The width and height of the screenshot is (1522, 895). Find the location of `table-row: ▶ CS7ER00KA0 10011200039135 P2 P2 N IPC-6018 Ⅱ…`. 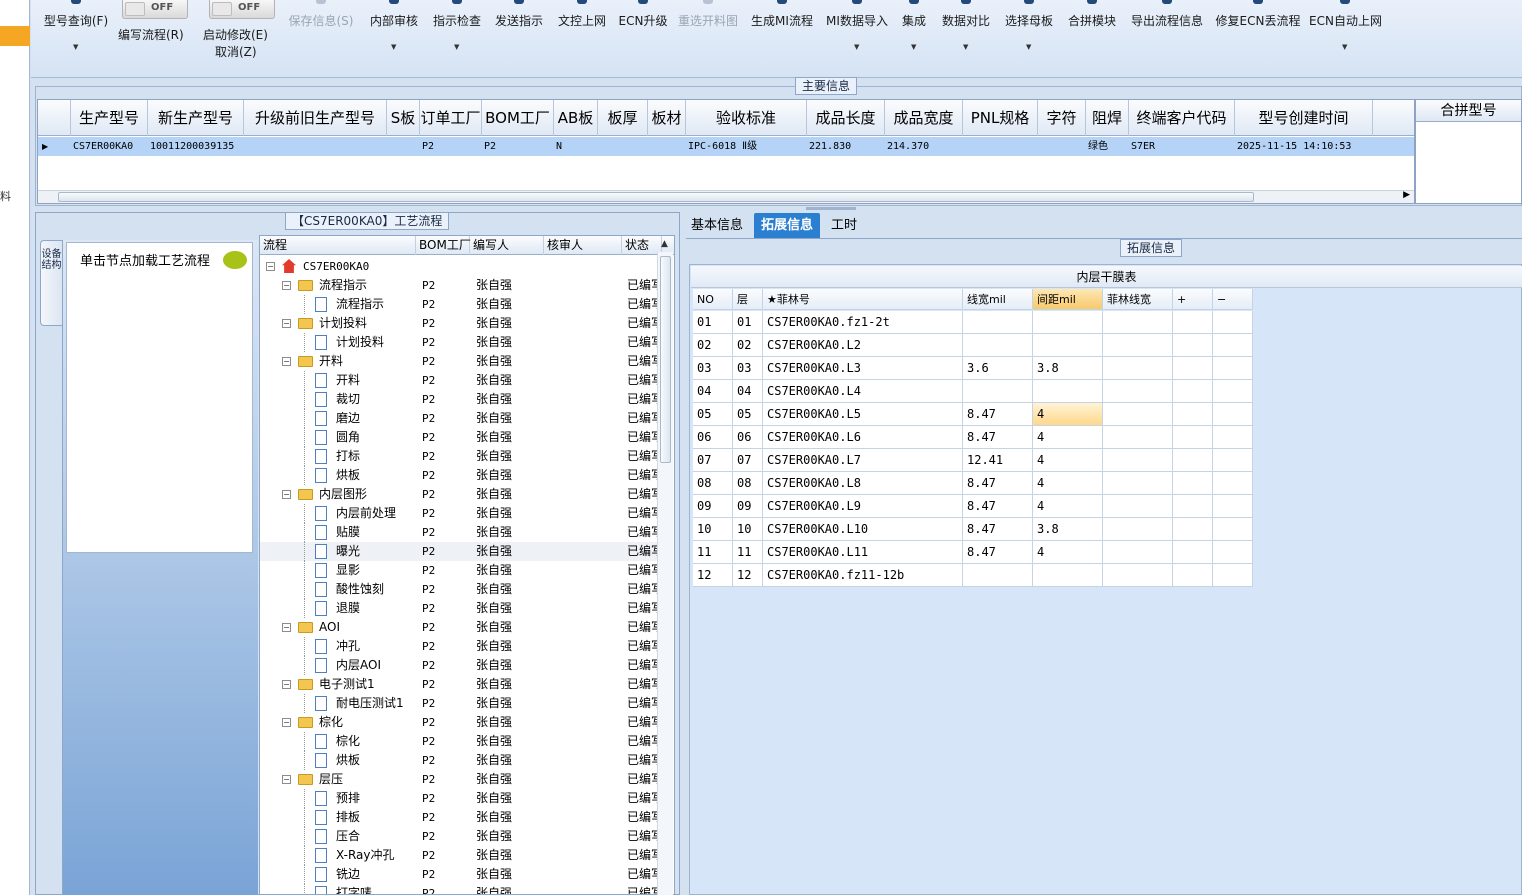

table-row: ▶ CS7ER00KA0 10011200039135 P2 P2 N IPC-6018 Ⅱ… is located at coordinates (726, 146).